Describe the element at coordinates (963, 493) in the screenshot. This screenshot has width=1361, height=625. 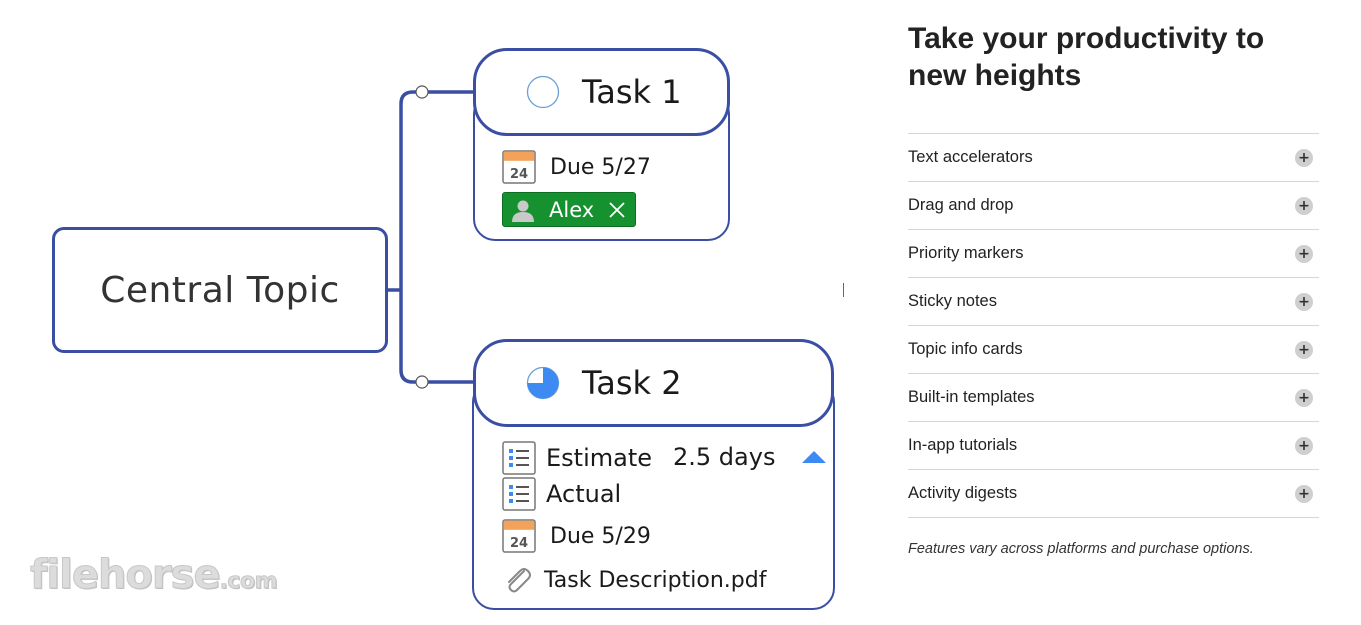
I see `feature-label: Activity digests` at that location.